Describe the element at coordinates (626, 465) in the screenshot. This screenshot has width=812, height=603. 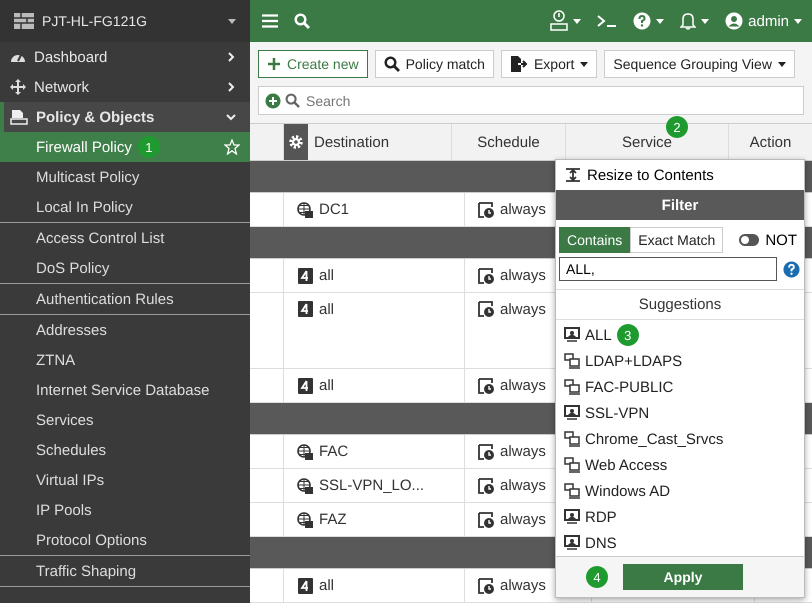
I see `suggestion-item: Web Access` at that location.